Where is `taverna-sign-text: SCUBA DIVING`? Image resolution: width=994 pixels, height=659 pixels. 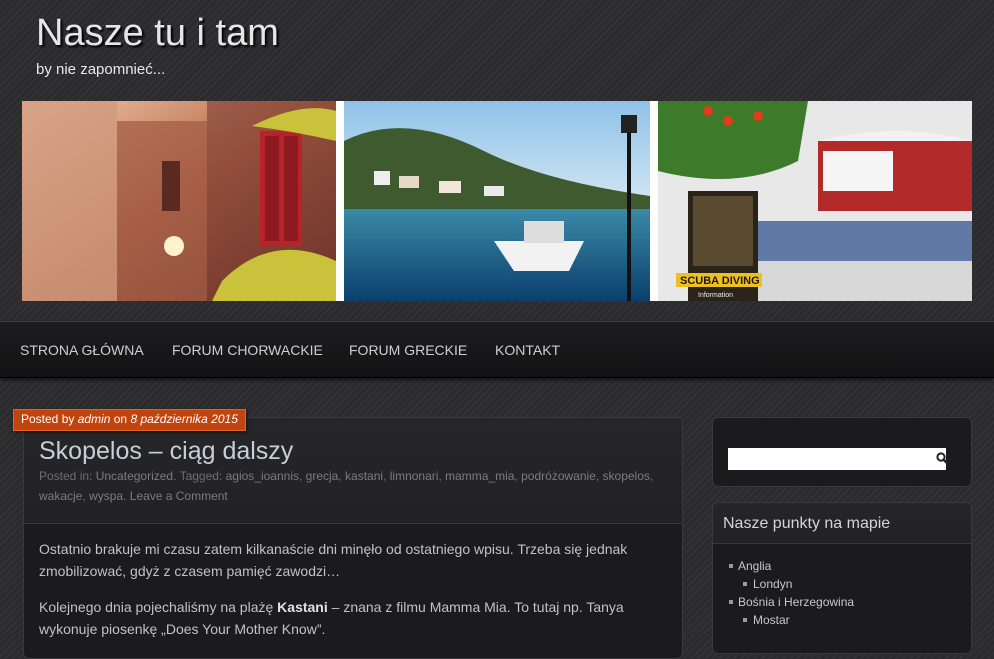
taverna-sign-text: SCUBA DIVING is located at coordinates (720, 281).